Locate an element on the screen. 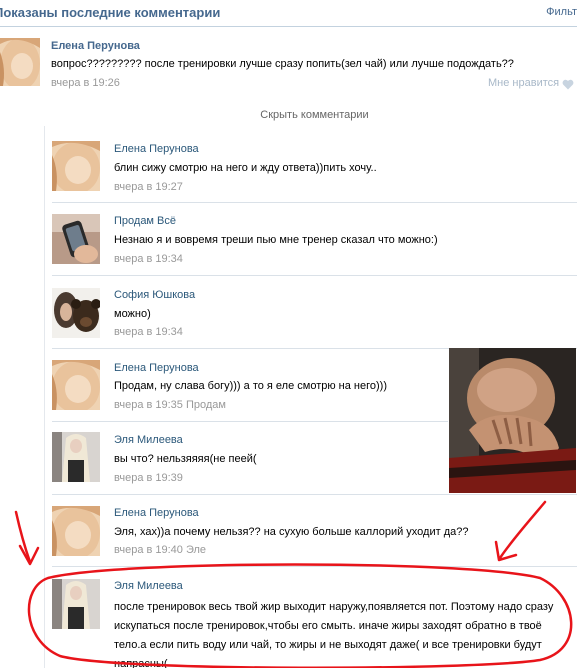 This screenshot has width=577, height=668. comment-text: можно) is located at coordinates (132, 314).